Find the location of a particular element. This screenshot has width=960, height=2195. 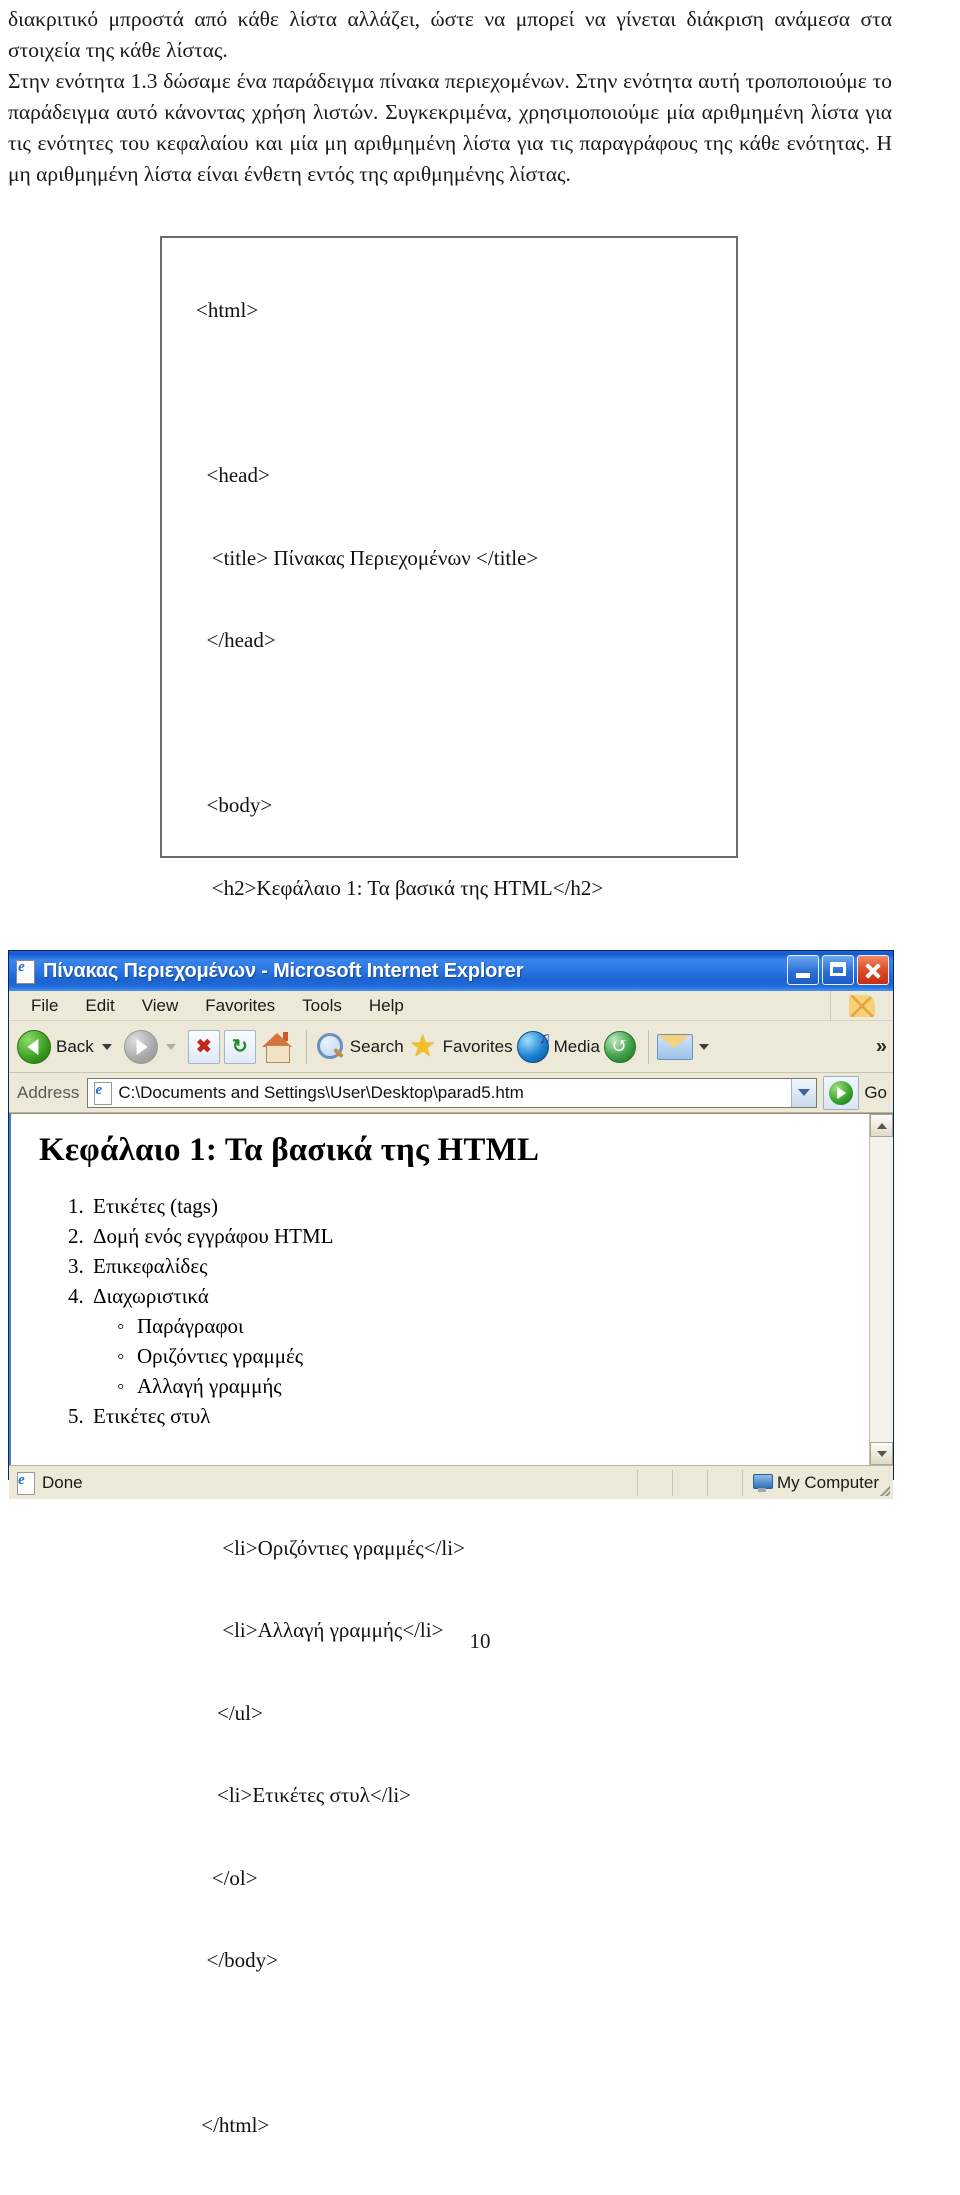

chevron-up-icon is located at coordinates (881, 1125).